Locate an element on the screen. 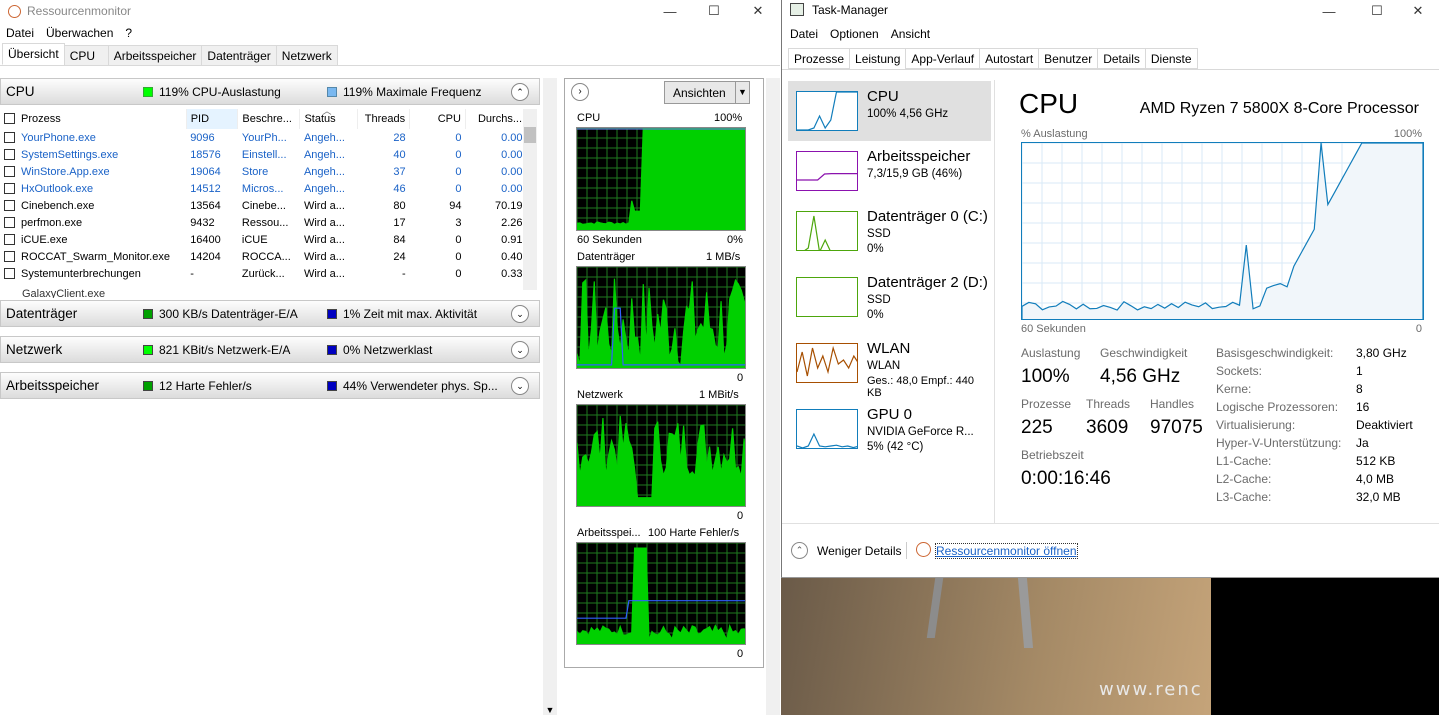 This screenshot has height=715, width=1439. tm-tab-details: Details is located at coordinates (1121, 58).